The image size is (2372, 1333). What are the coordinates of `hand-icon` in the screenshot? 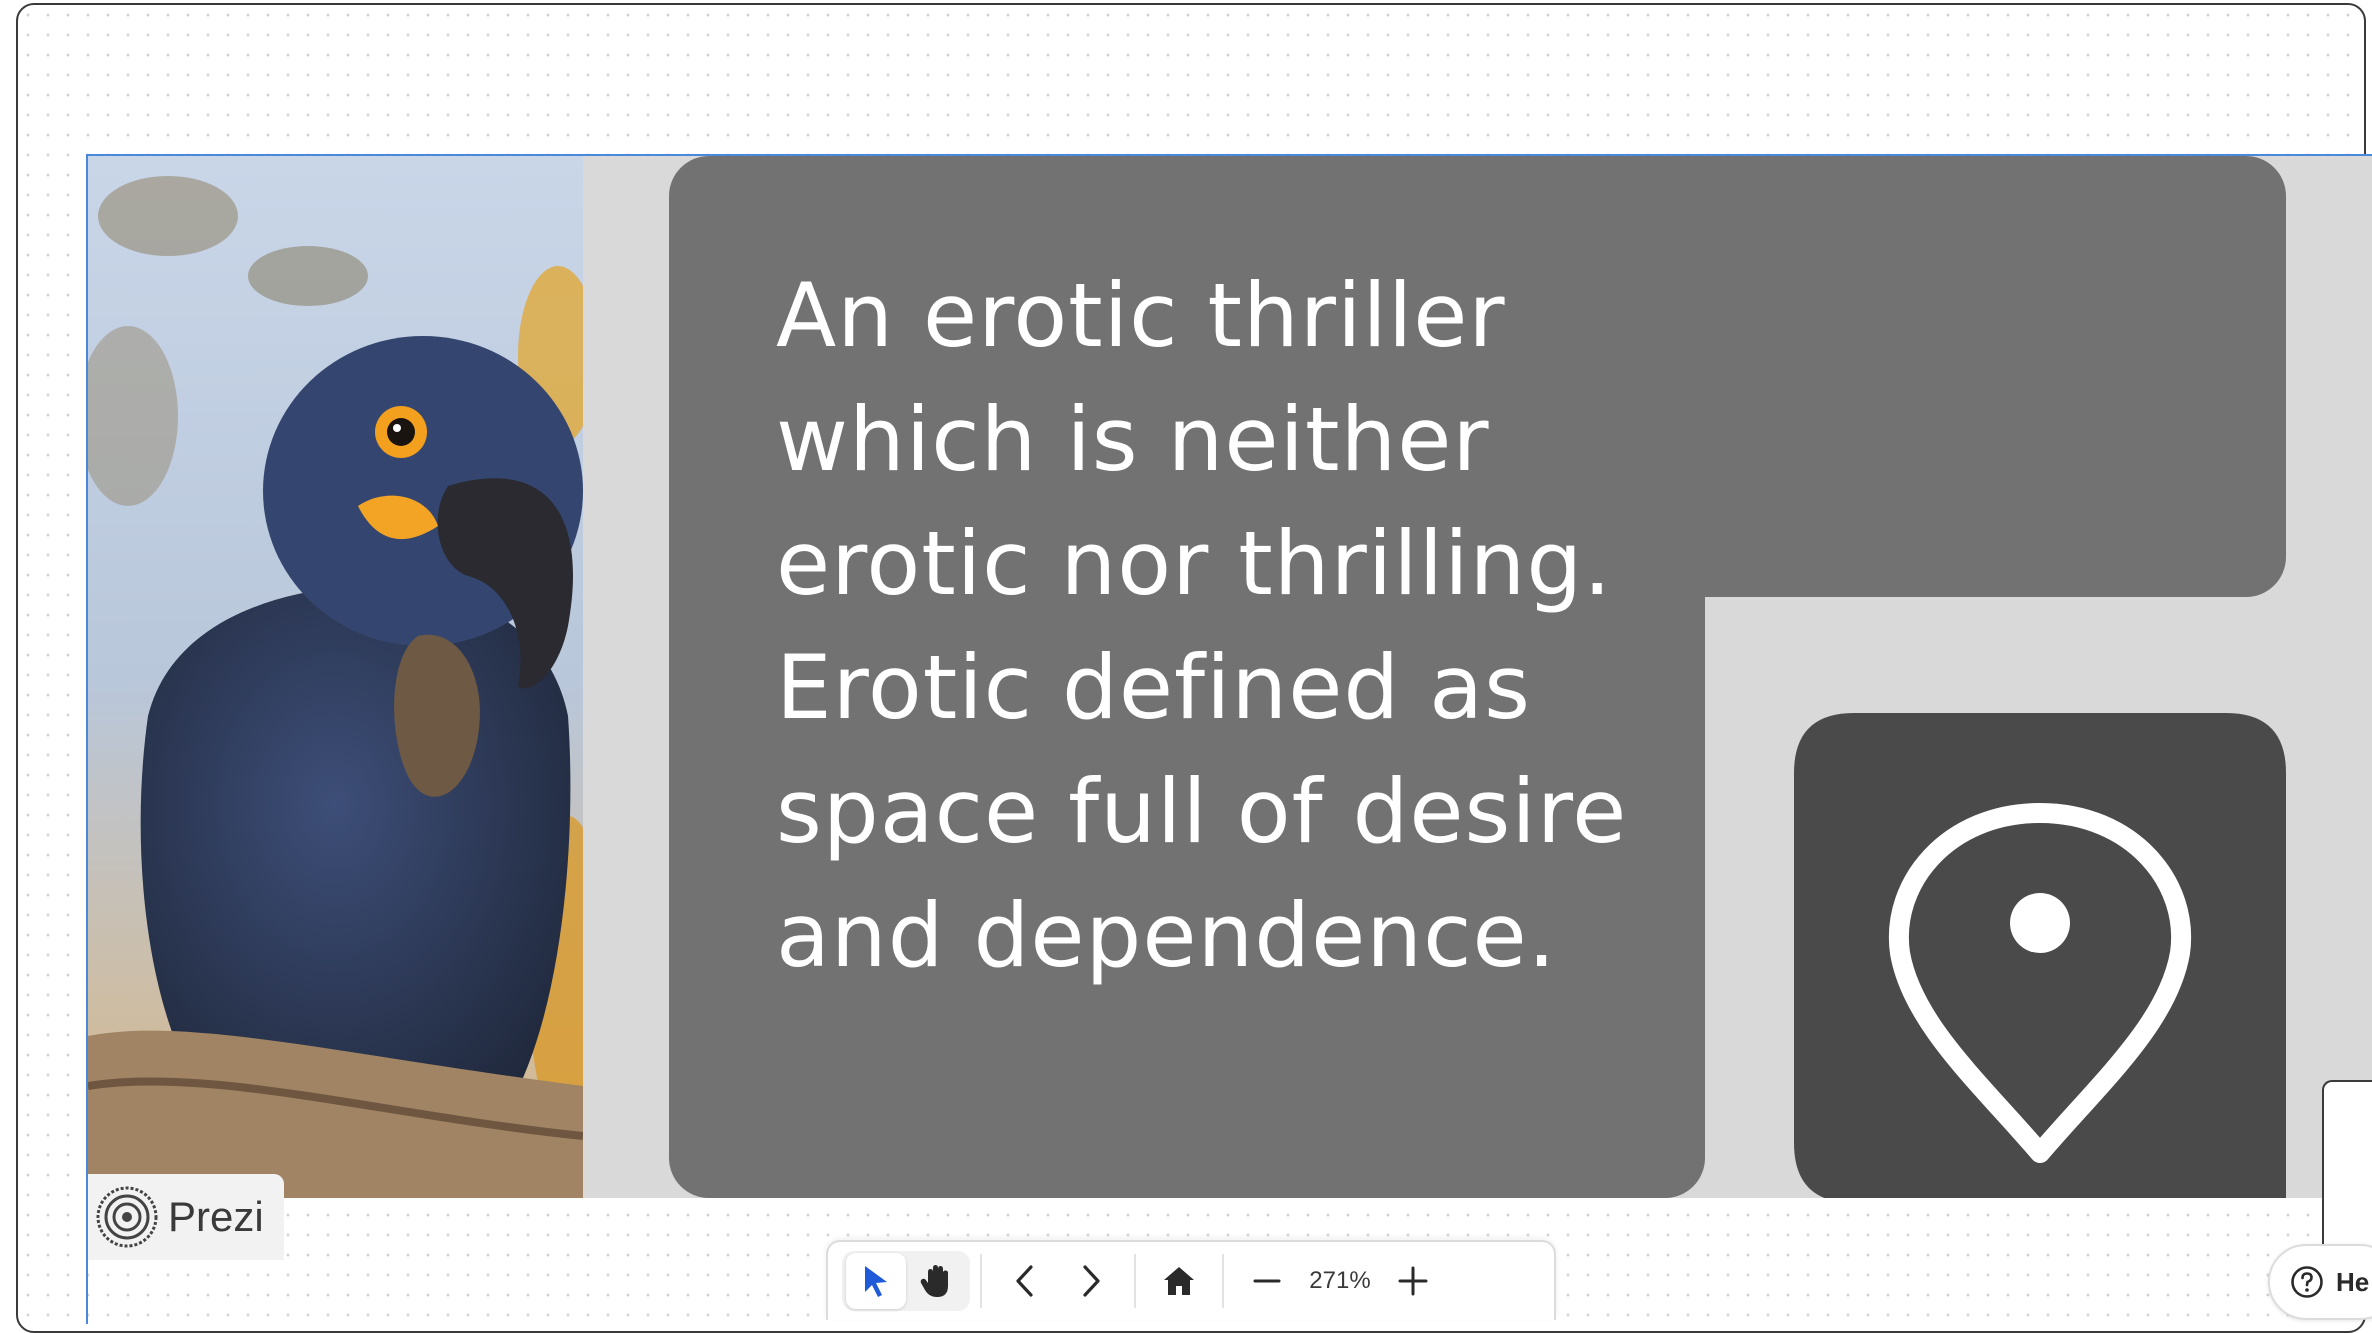 It's located at (934, 1281).